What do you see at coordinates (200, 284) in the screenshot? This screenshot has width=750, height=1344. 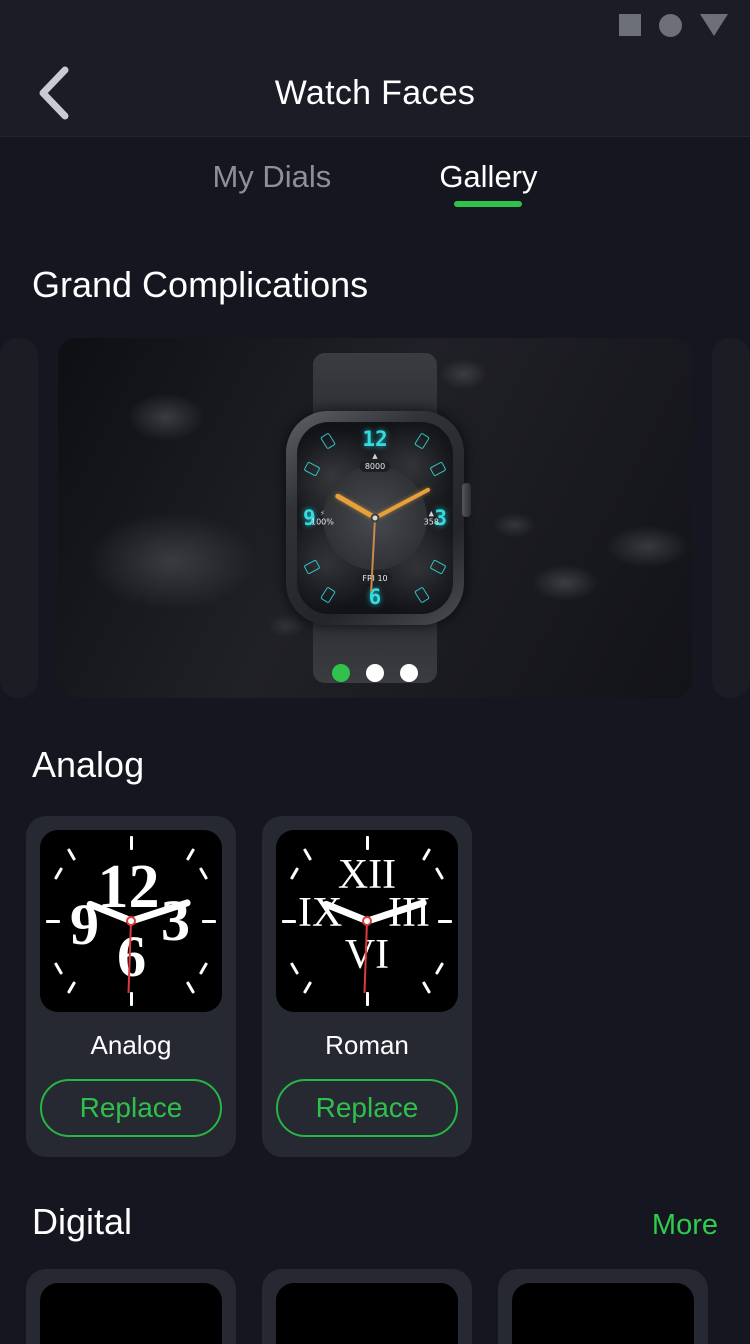 I see `featured-section-title: Grand Complications` at bounding box center [200, 284].